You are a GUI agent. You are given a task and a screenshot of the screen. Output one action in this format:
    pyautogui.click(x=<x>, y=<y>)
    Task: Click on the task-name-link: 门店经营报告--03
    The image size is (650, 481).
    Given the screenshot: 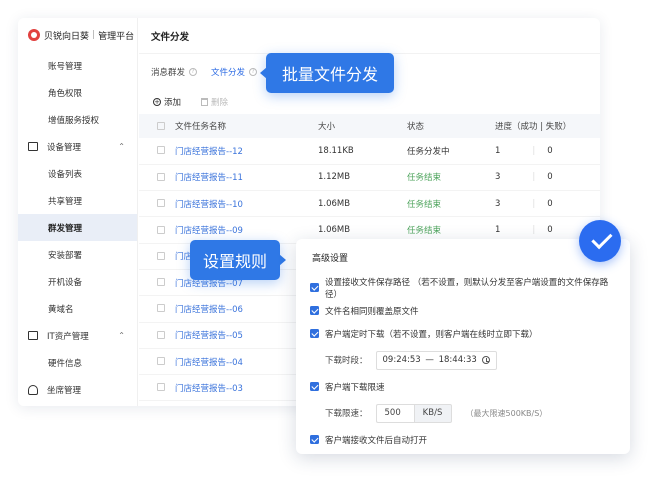 What is the action you would take?
    pyautogui.click(x=209, y=389)
    